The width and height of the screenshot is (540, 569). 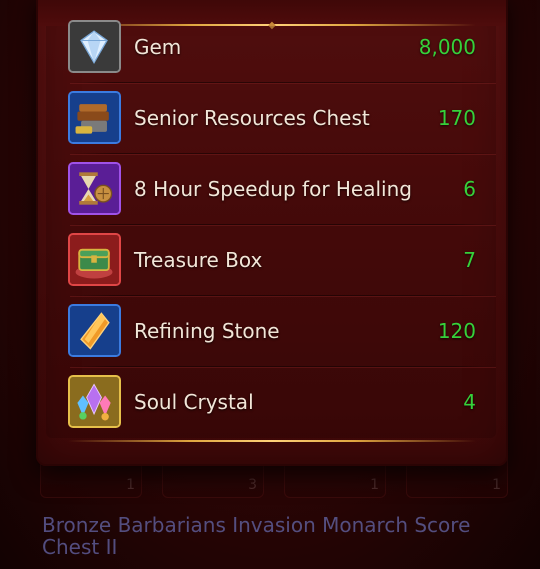 I want to click on hourglass-icon, so click(x=94, y=188).